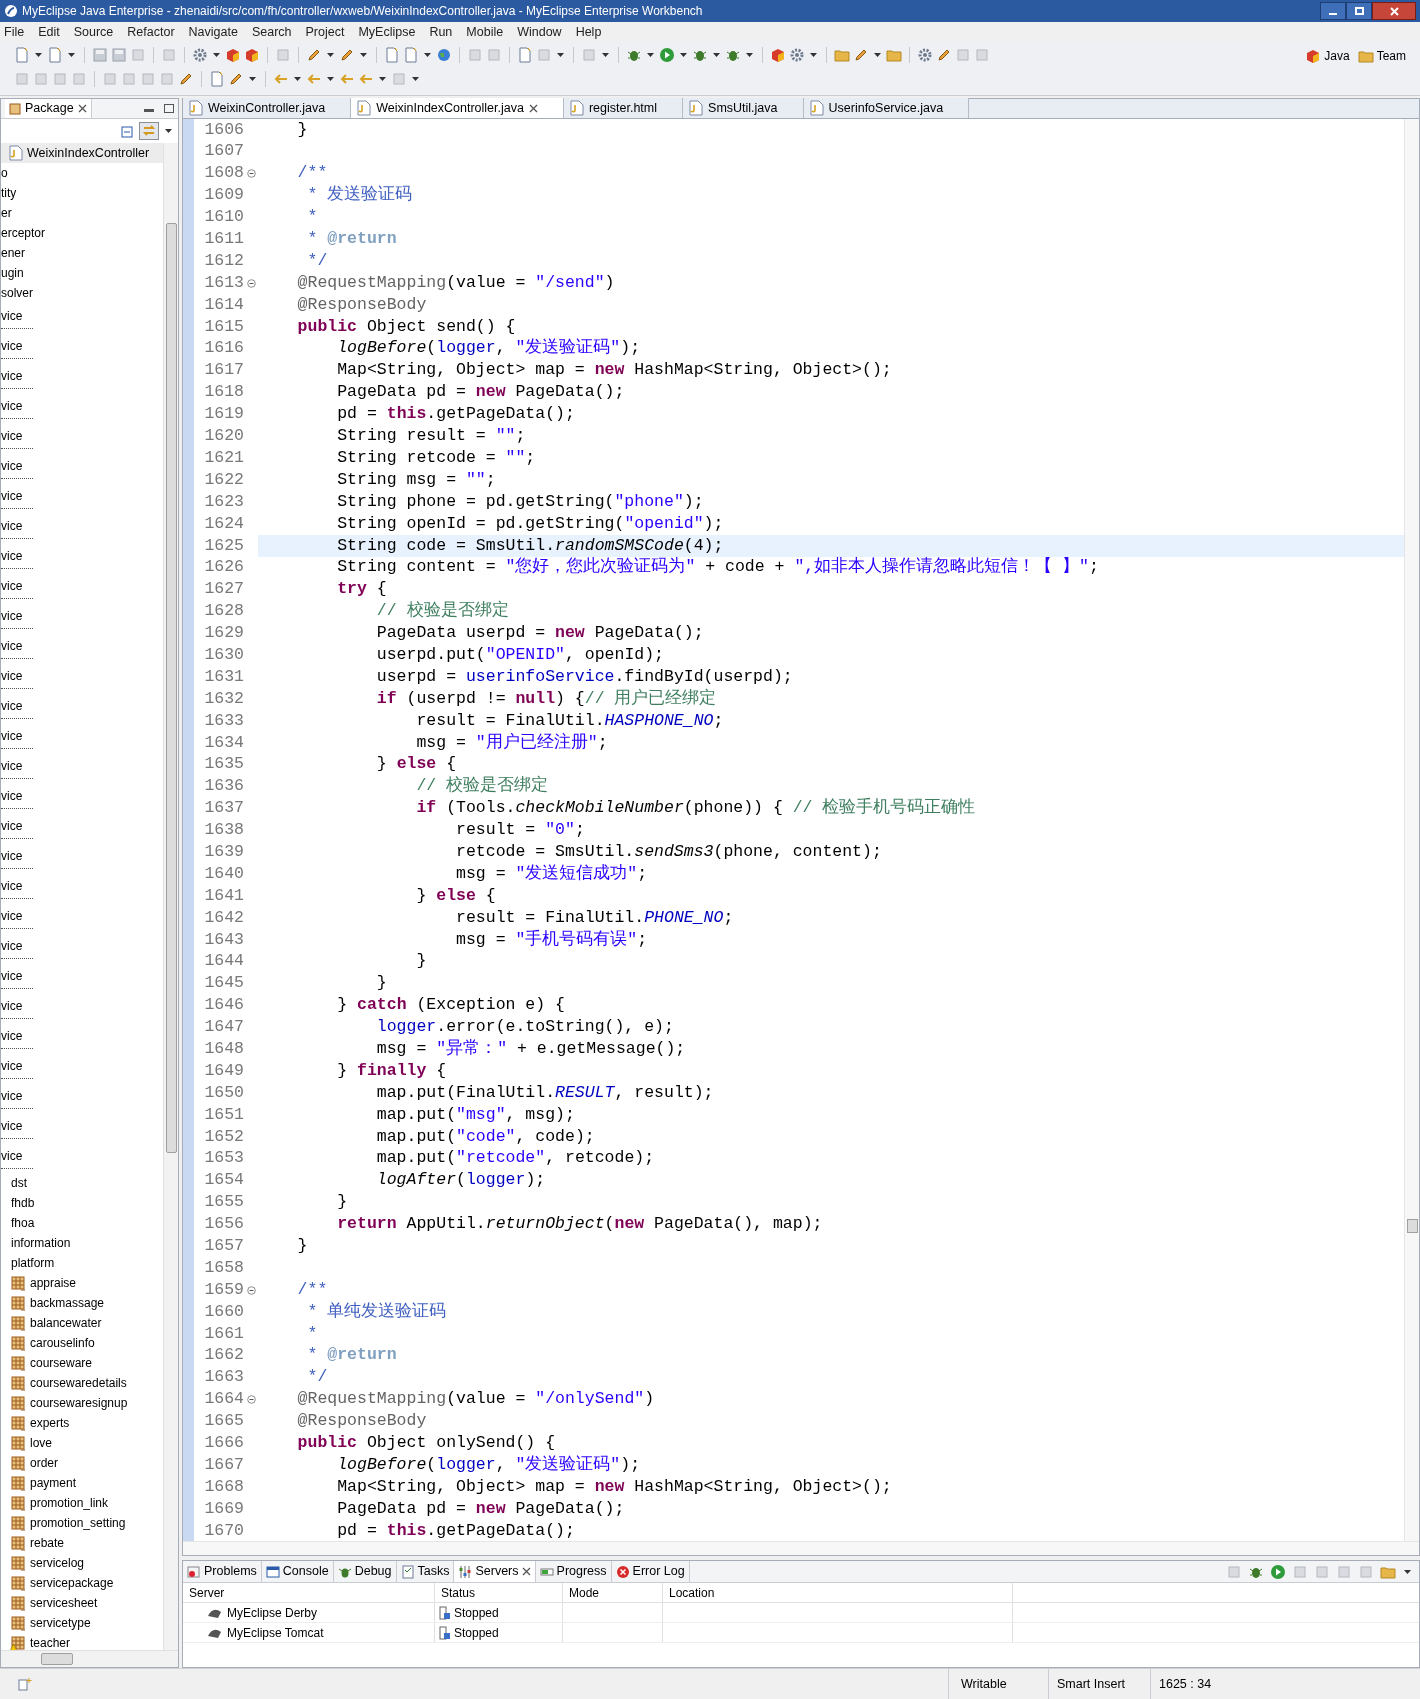  I want to click on tree-item: dst, so click(19, 1183).